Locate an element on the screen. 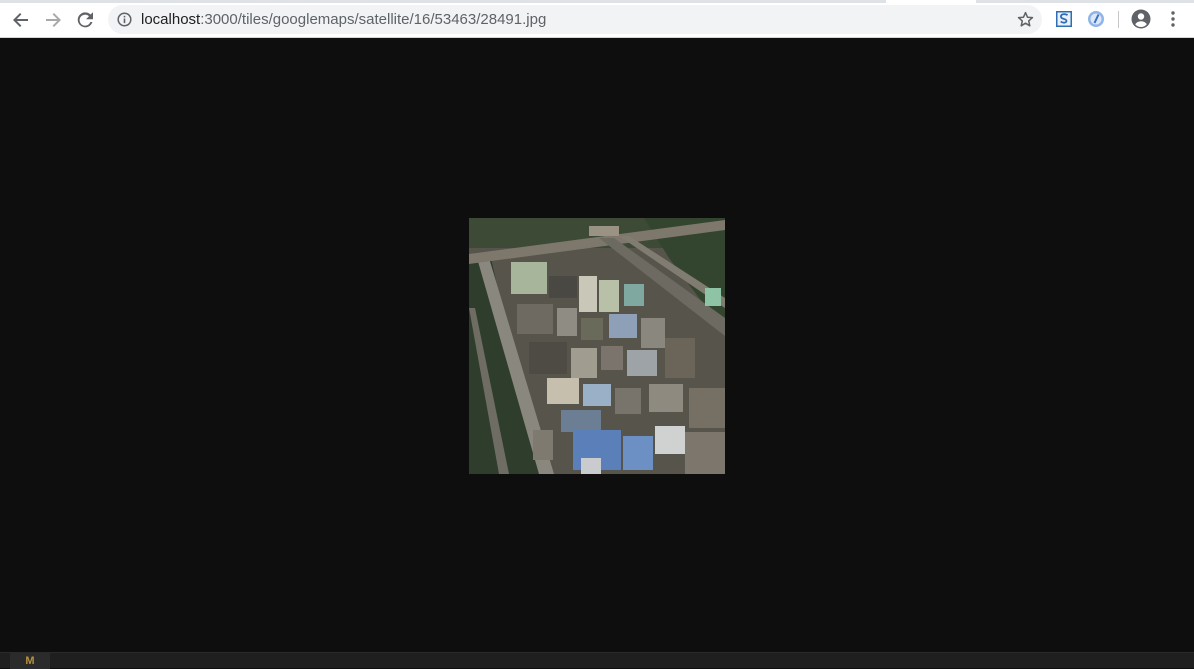  active-tab-edge is located at coordinates (931, 1).